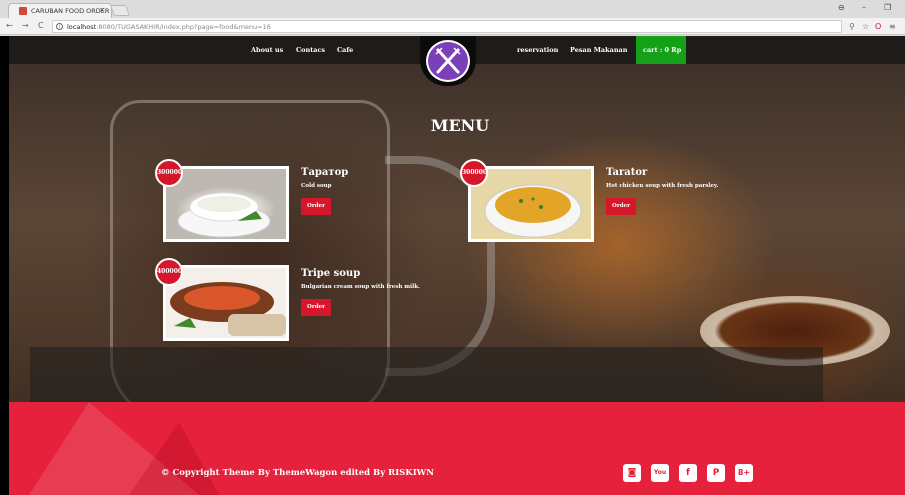 The height and width of the screenshot is (495, 905). What do you see at coordinates (452, 9) in the screenshot?
I see `browser-tab-bar: CARUBAN FOOD ORDER × ⊖ – ❐` at bounding box center [452, 9].